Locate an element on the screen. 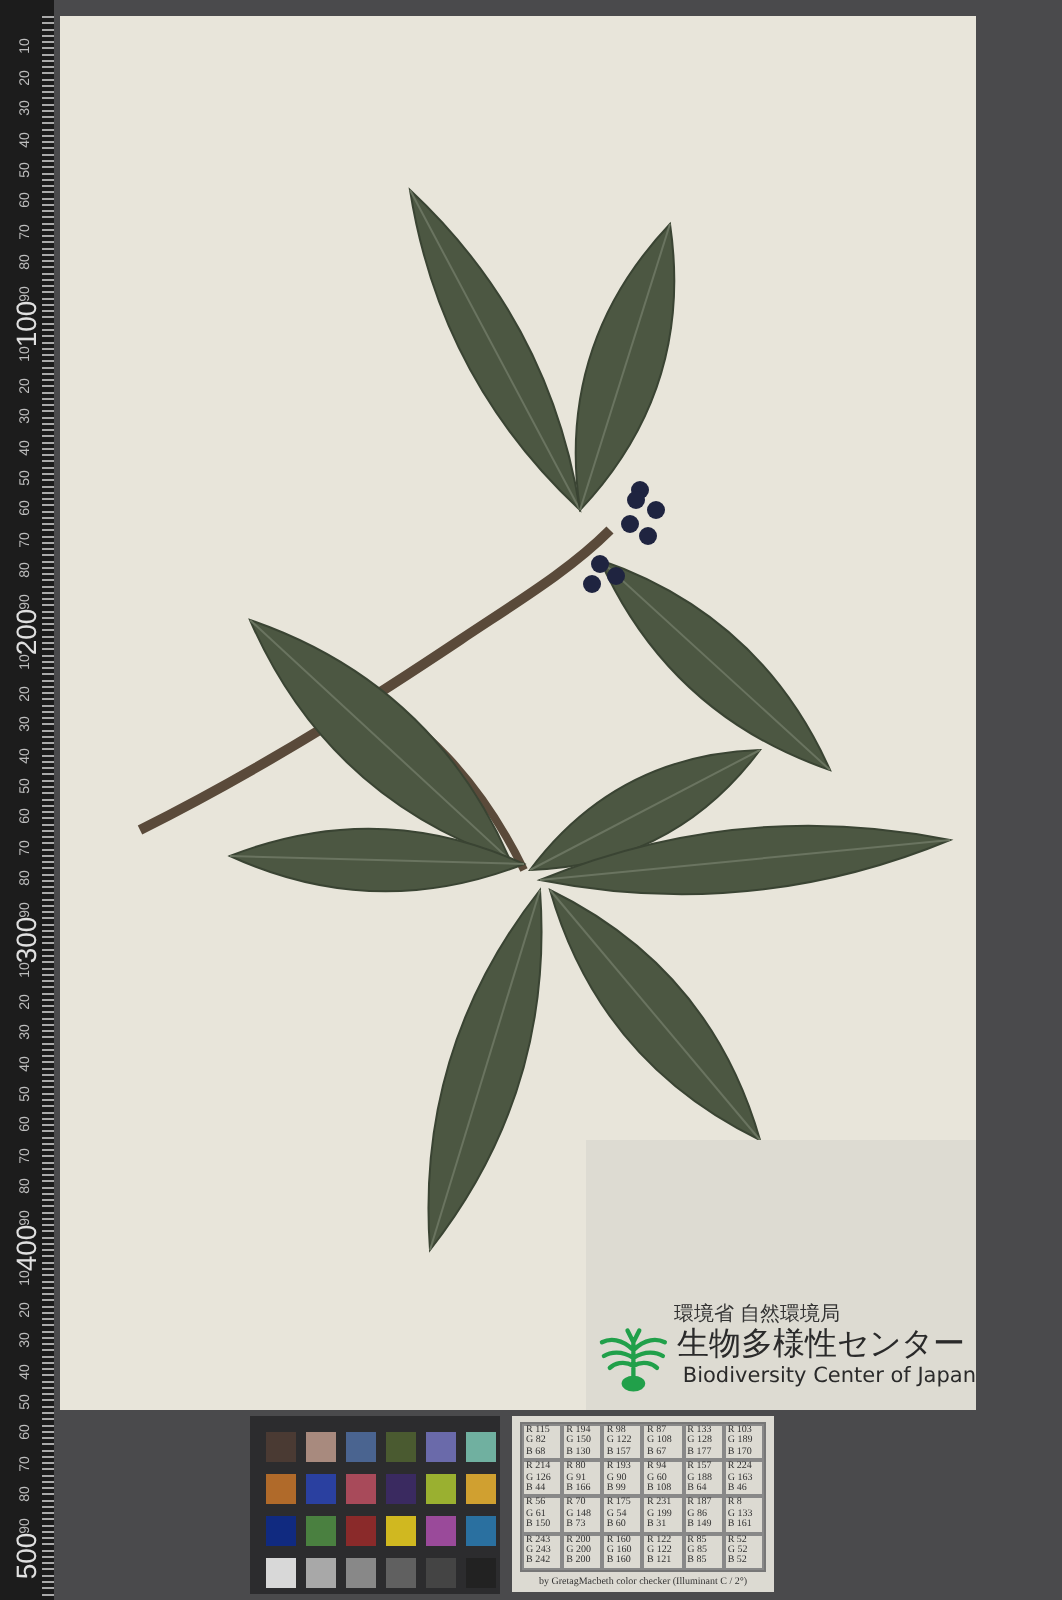 The width and height of the screenshot is (1062, 1600). organization-name-english: Biodiversity Center of Japan is located at coordinates (829, 1376).